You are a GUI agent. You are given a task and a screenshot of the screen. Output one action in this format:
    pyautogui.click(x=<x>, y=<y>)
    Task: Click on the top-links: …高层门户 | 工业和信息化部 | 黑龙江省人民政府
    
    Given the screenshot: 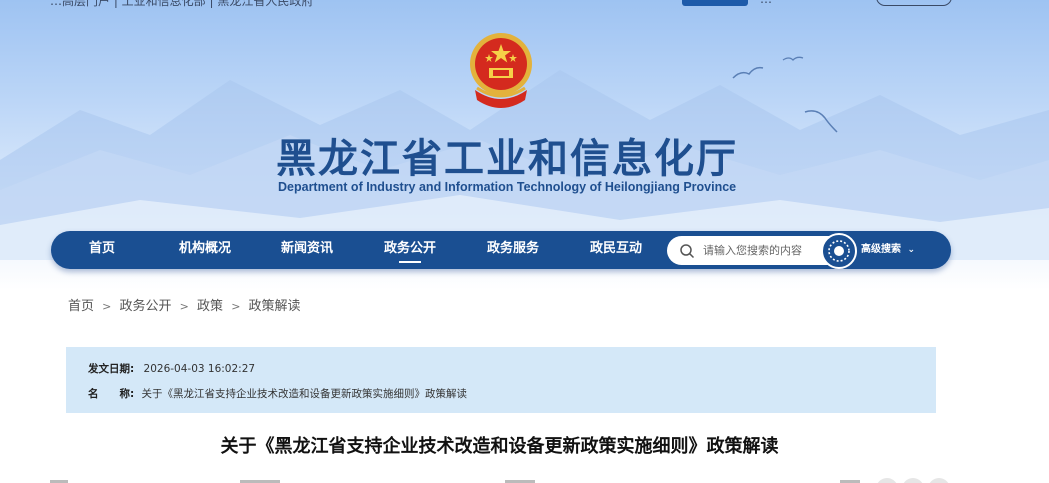 What is the action you would take?
    pyautogui.click(x=181, y=4)
    